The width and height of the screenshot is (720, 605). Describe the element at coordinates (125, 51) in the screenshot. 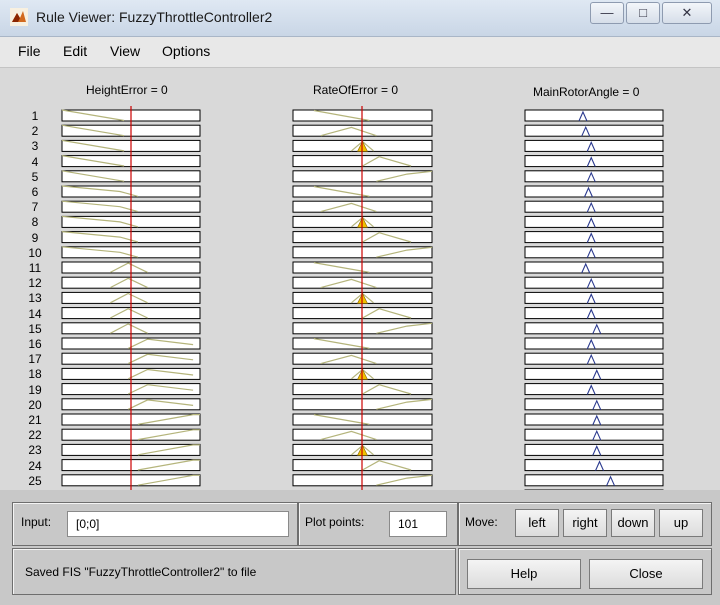

I see `menu-view: View` at that location.